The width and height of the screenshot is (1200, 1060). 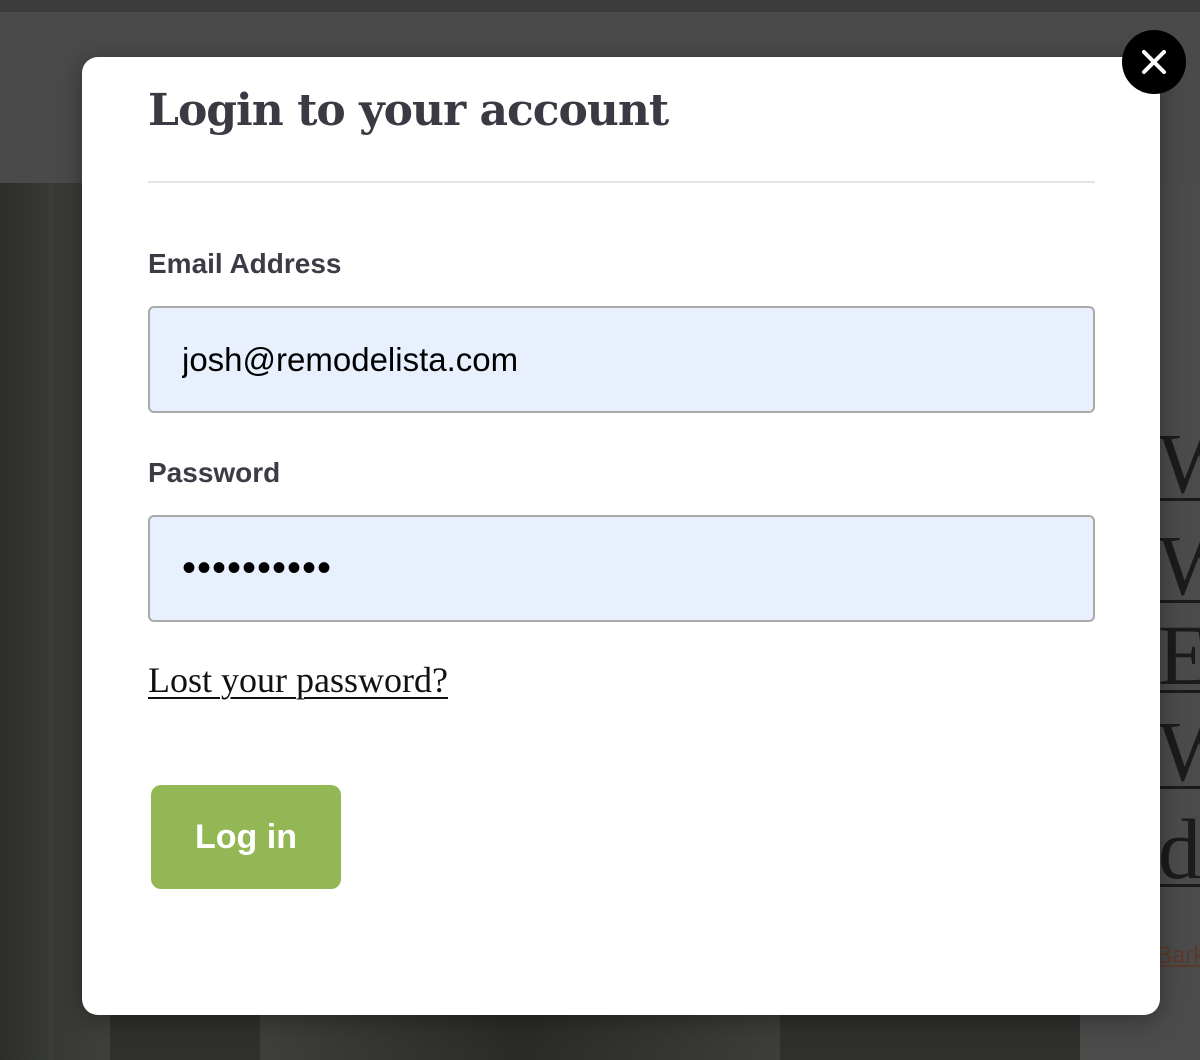 I want to click on email-field, so click(x=621, y=359).